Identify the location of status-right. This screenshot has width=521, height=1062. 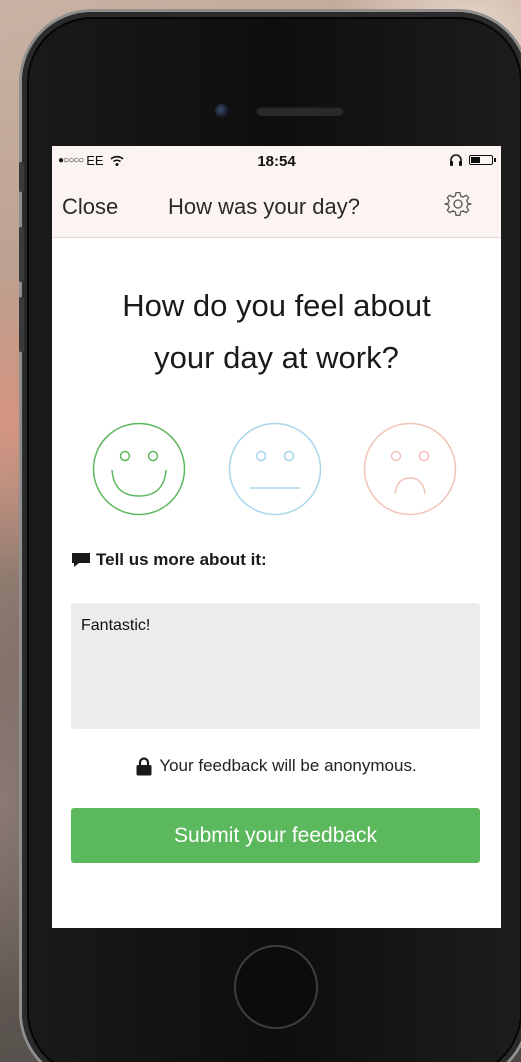
(472, 160).